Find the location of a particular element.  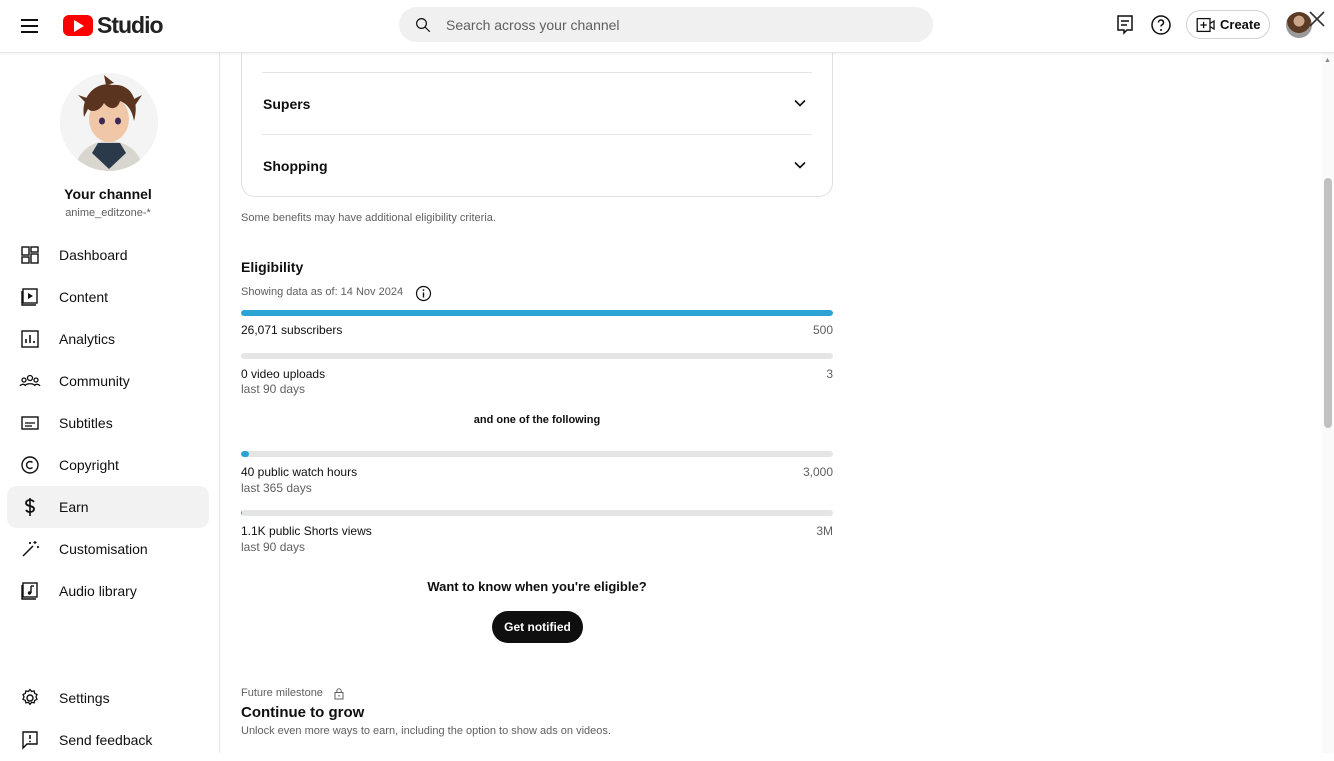

sidebar-item-subtitles: Subtitles is located at coordinates (108, 423).